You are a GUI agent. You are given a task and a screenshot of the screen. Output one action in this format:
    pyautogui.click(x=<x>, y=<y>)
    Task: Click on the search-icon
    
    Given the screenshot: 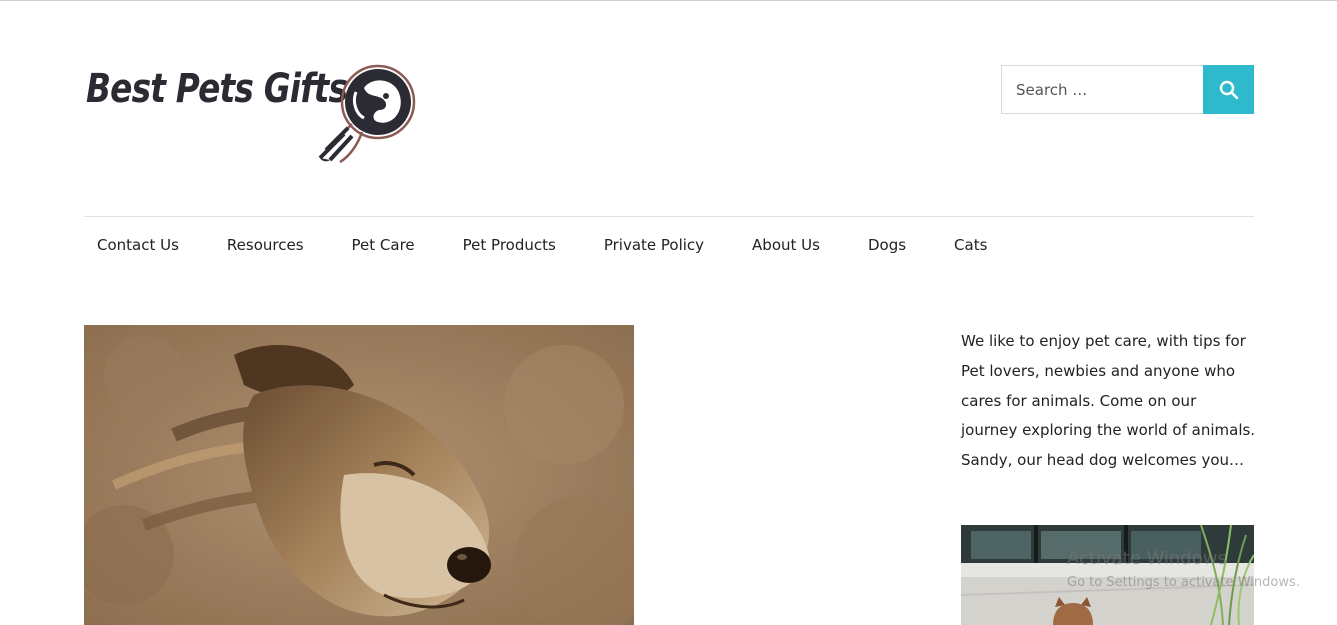 What is the action you would take?
    pyautogui.click(x=1228, y=89)
    